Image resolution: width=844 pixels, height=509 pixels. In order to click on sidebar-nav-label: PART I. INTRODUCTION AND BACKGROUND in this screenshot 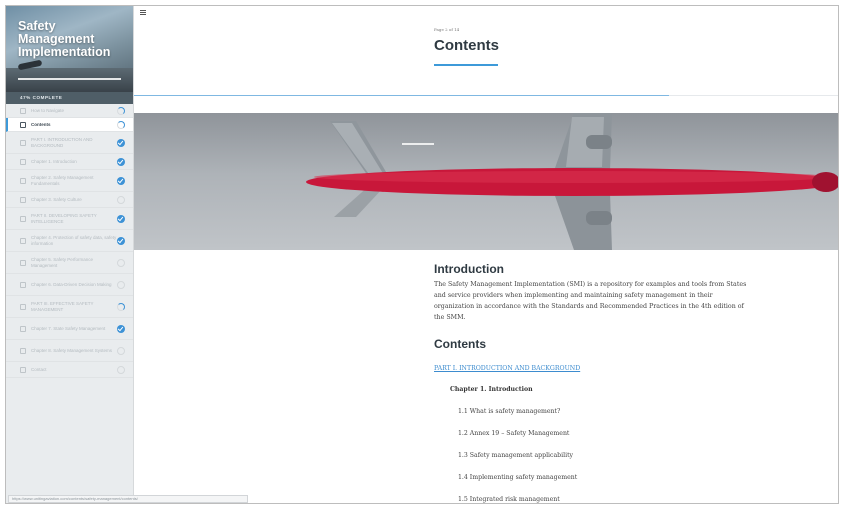, I will do `click(62, 142)`.